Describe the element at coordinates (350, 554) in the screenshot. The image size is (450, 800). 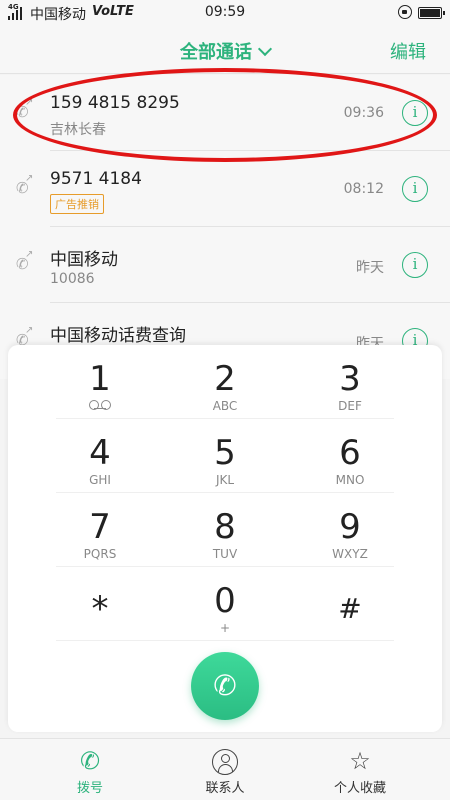
I see `key-letters: WXYZ` at that location.